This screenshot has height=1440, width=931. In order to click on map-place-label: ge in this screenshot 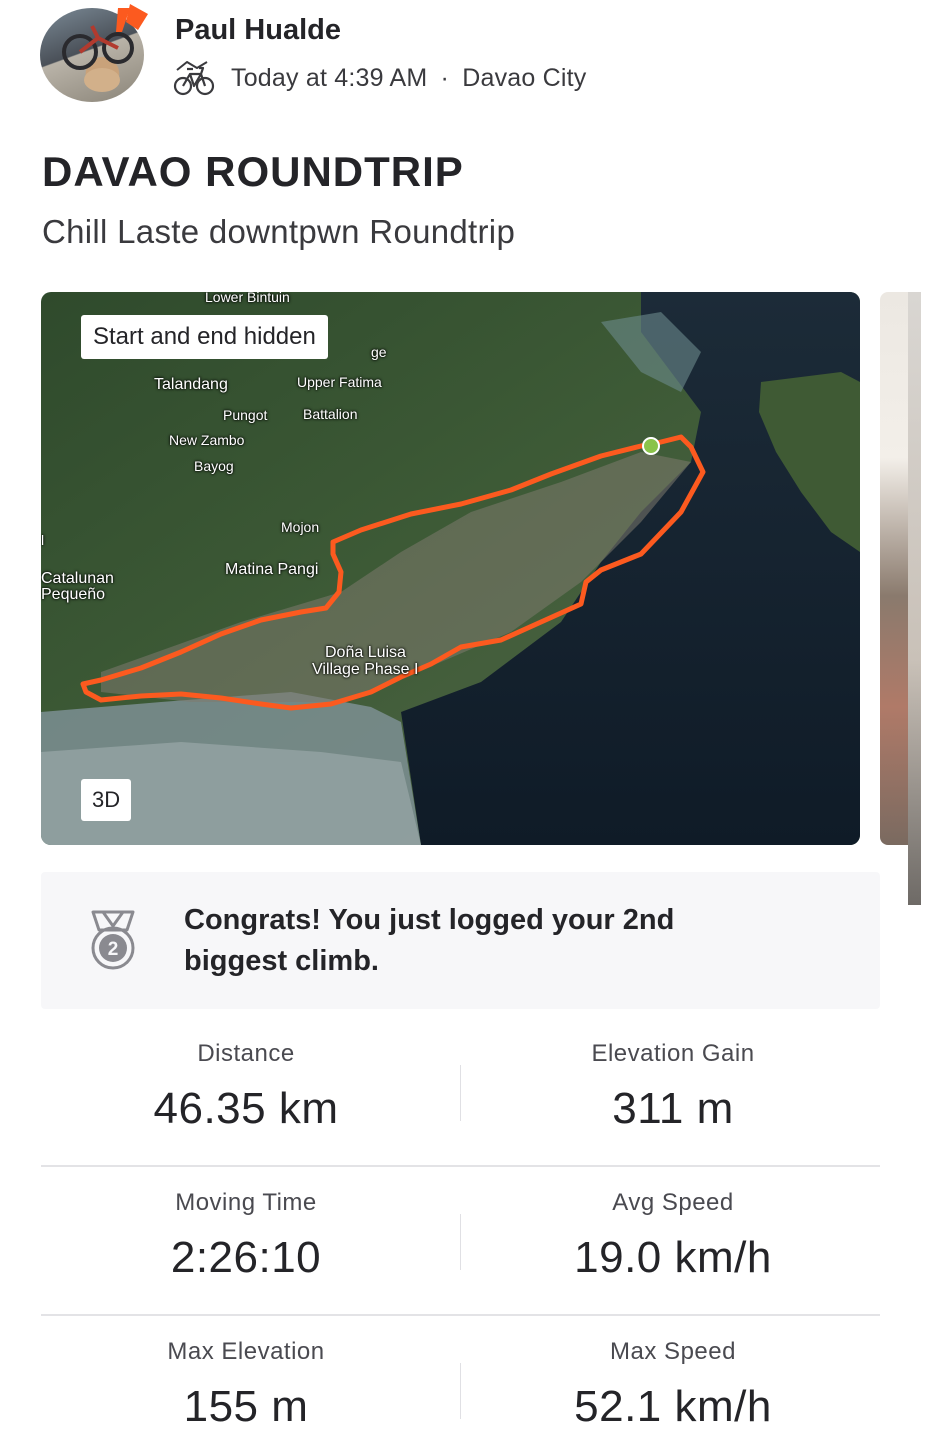, I will do `click(379, 352)`.